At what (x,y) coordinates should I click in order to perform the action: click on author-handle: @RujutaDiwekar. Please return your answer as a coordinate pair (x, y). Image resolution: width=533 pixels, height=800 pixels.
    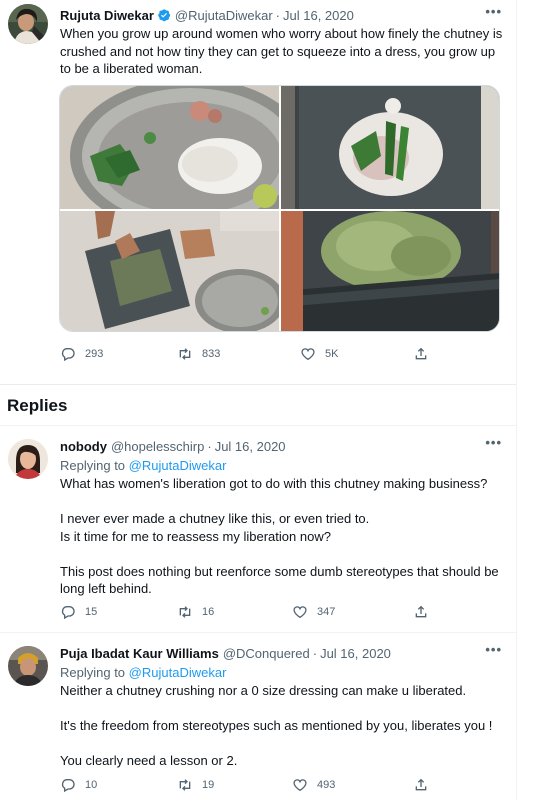
    Looking at the image, I should click on (224, 15).